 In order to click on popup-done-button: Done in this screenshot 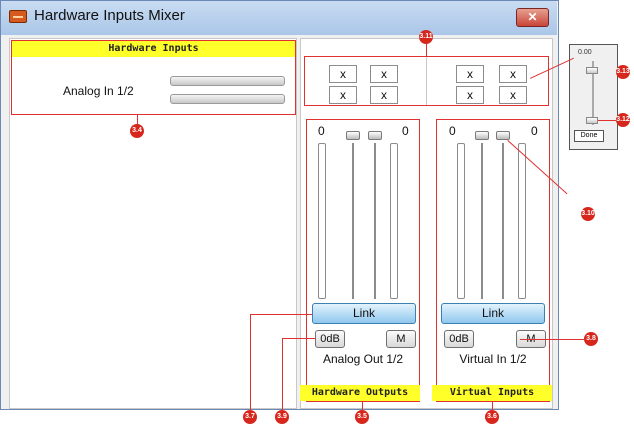, I will do `click(589, 136)`.